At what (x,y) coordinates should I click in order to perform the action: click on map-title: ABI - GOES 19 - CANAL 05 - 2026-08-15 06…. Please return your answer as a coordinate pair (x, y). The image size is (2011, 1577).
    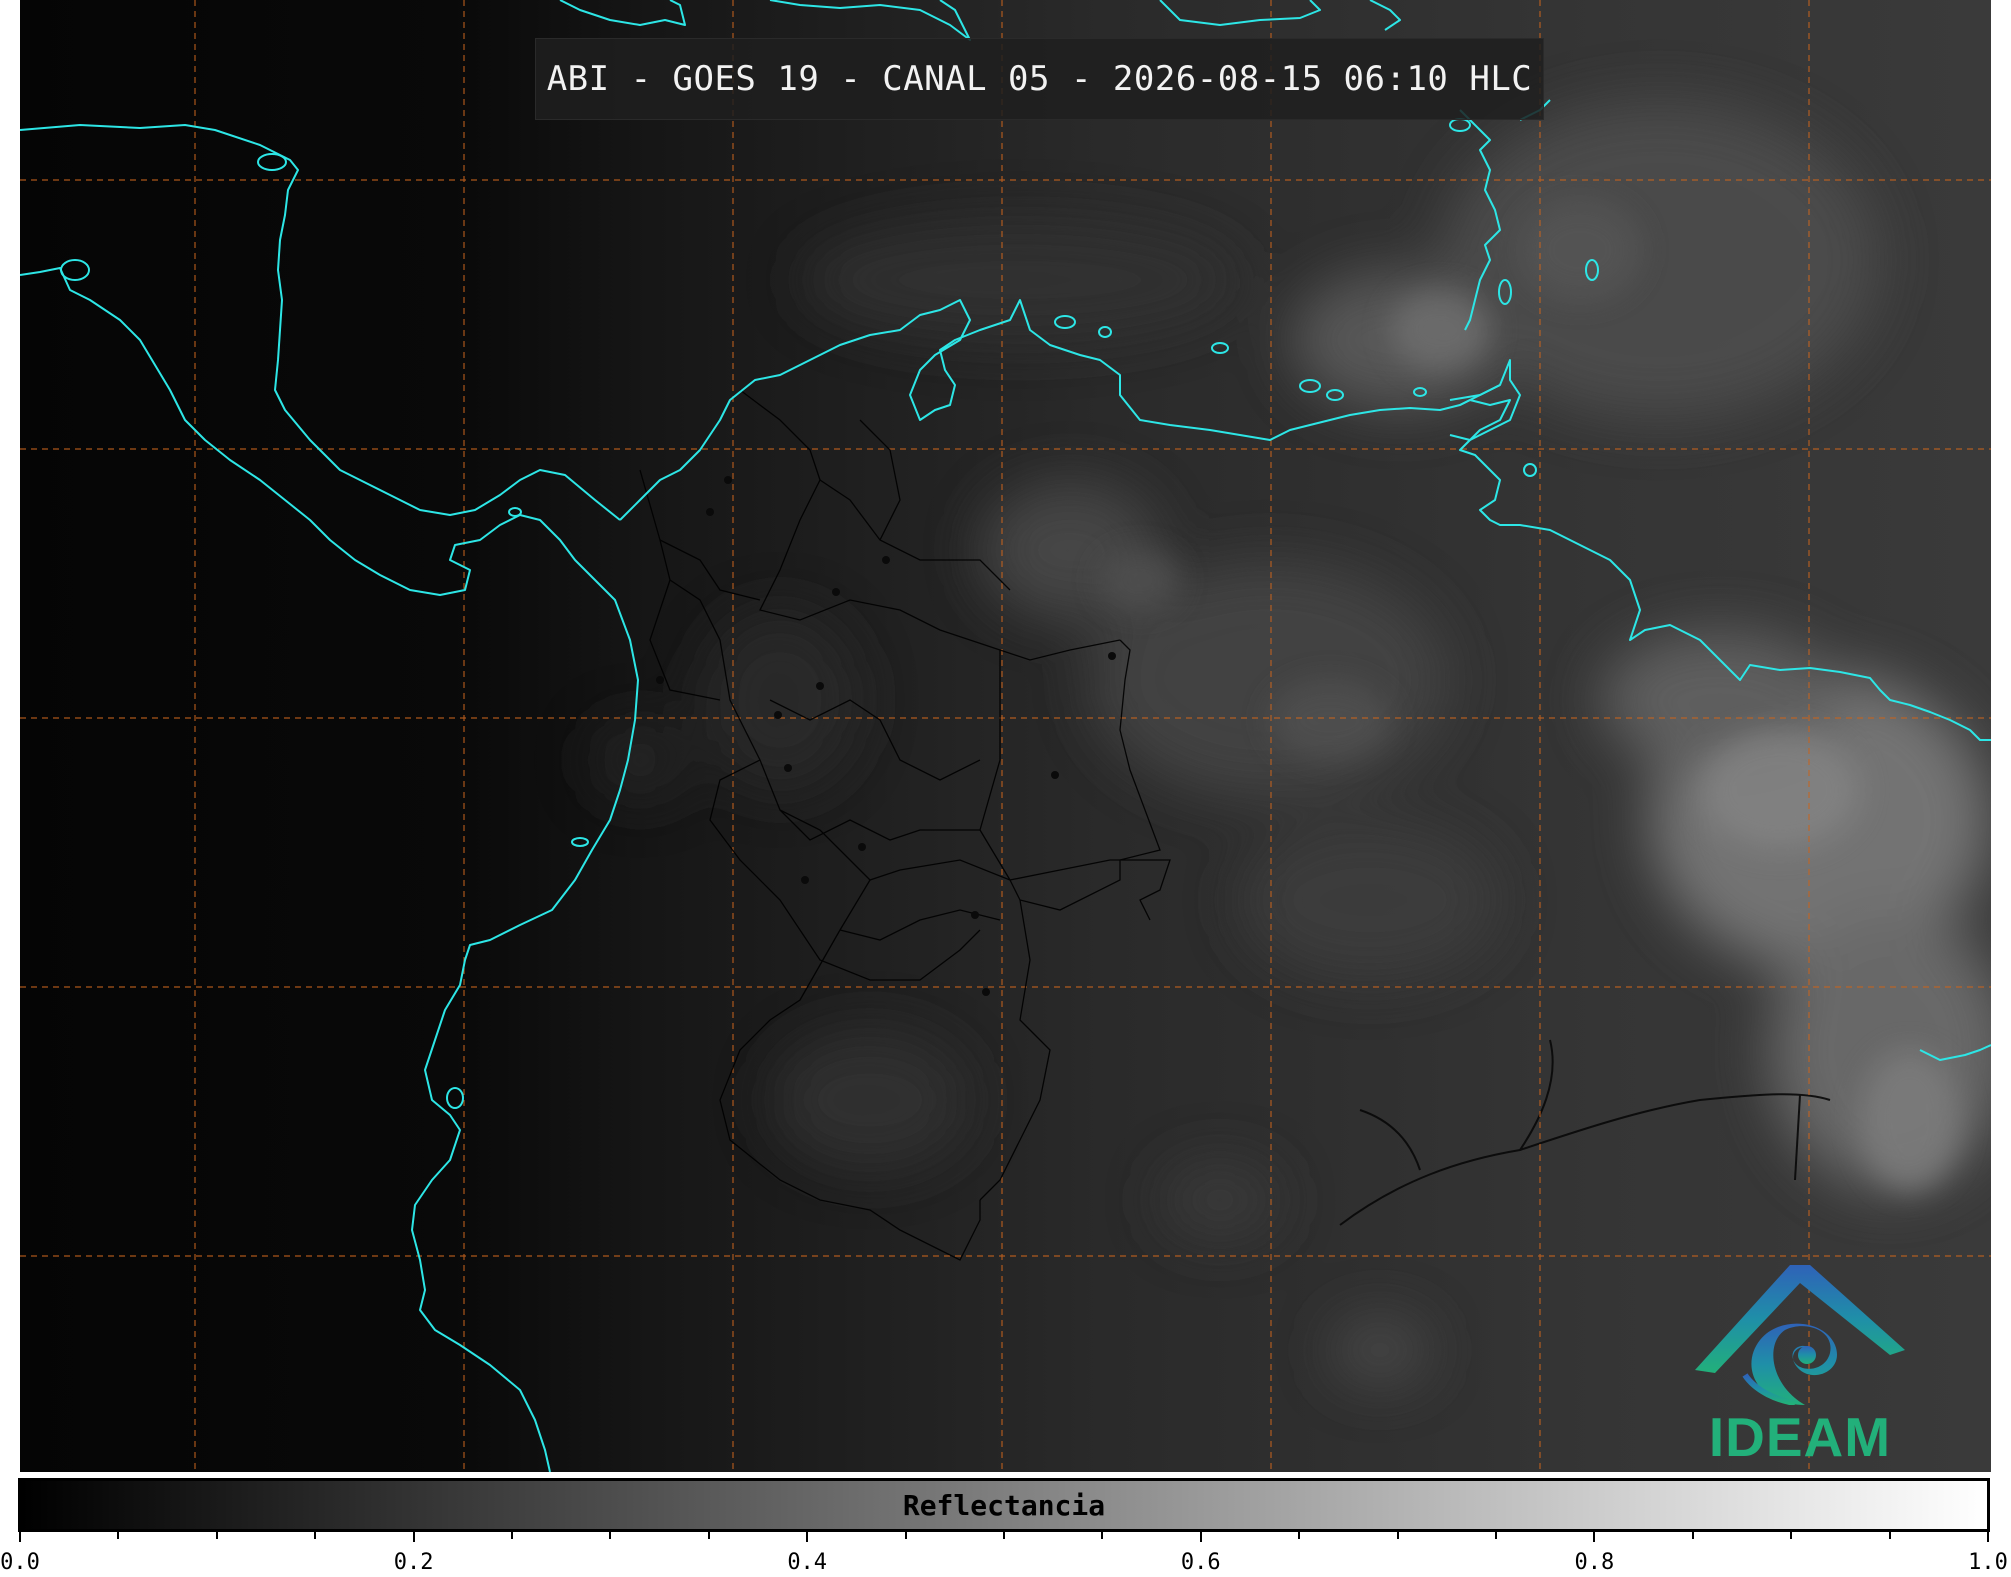
    Looking at the image, I should click on (1039, 79).